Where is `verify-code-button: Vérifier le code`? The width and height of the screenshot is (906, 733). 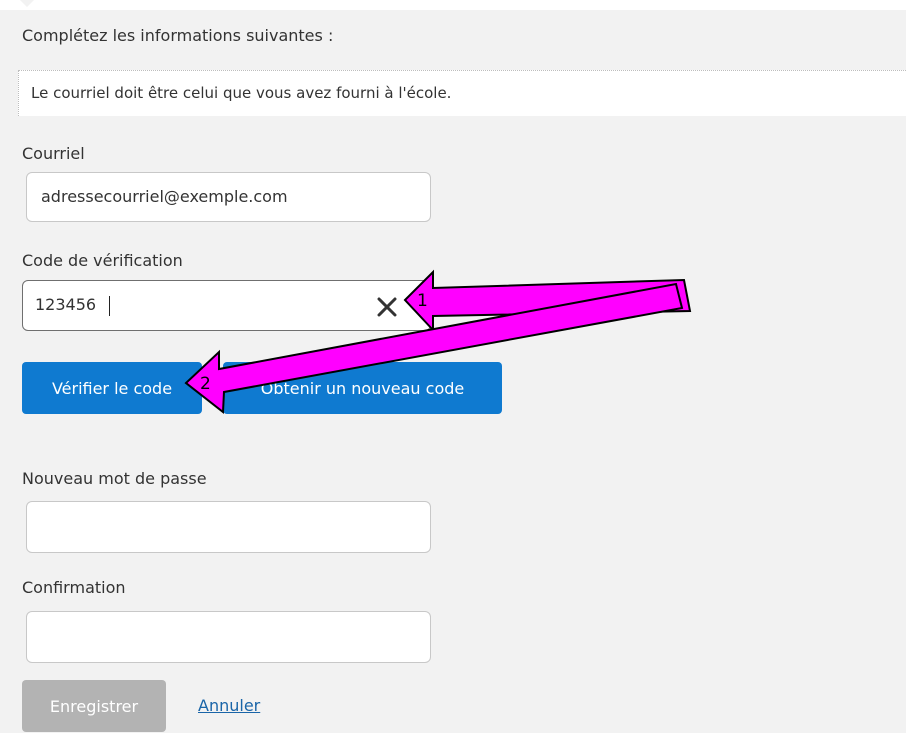
verify-code-button: Vérifier le code is located at coordinates (112, 388).